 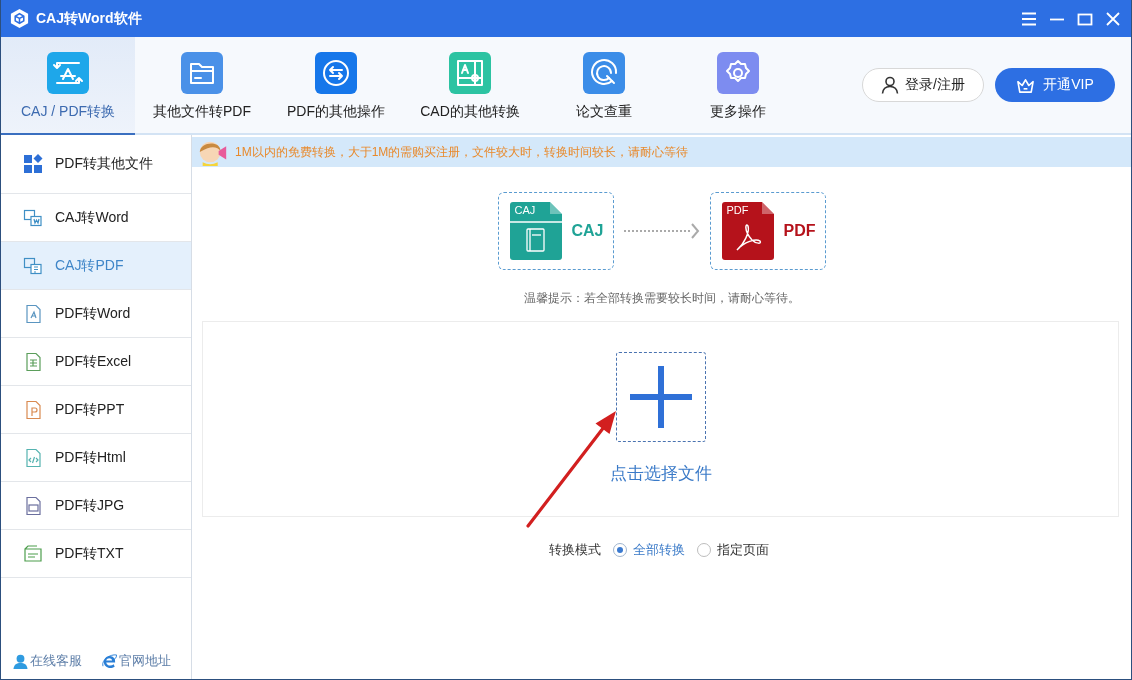 I want to click on format-label: PDF, so click(x=799, y=231).